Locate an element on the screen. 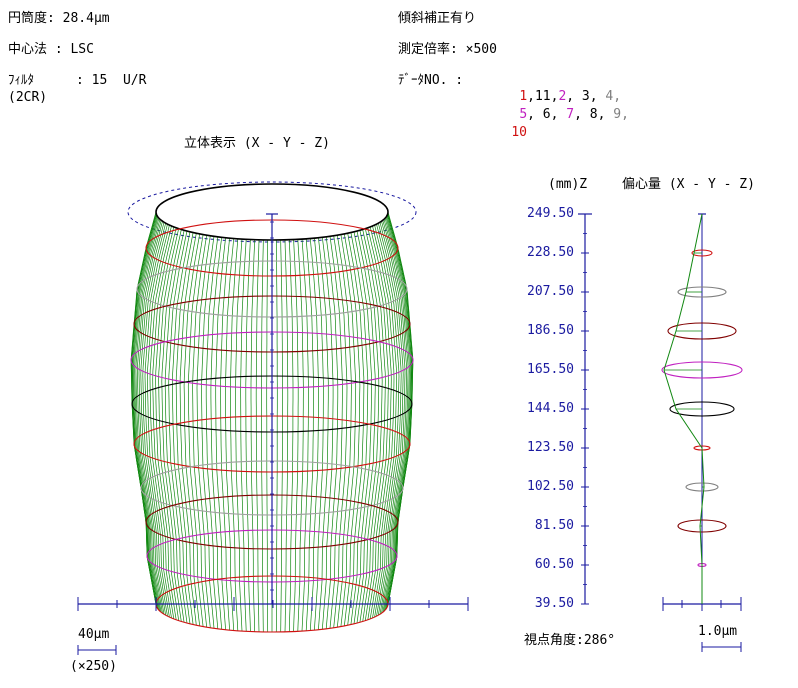 The width and height of the screenshot is (798, 688). z-tick-label: 228.50 is located at coordinates (550, 252).